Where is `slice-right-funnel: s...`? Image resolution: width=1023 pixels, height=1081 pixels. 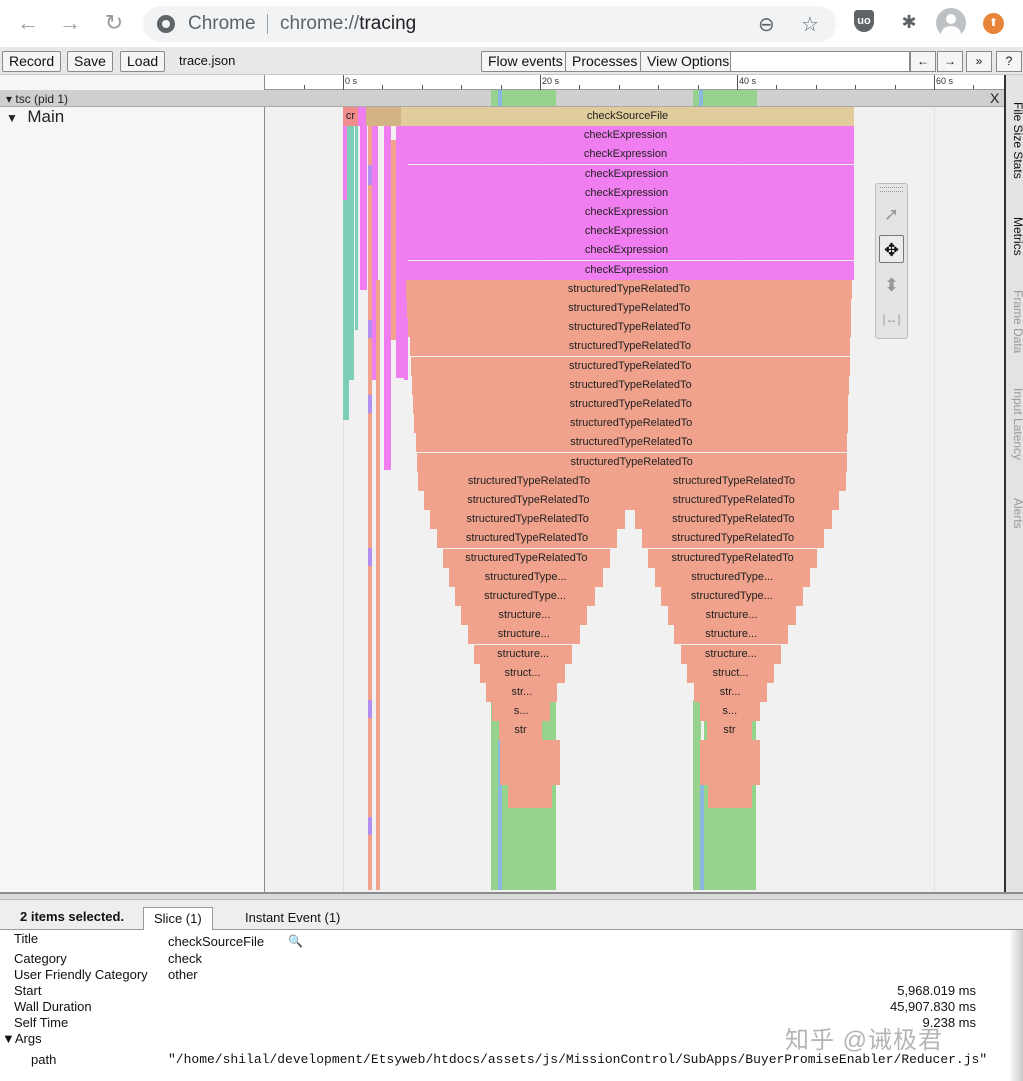 slice-right-funnel: s... is located at coordinates (730, 712).